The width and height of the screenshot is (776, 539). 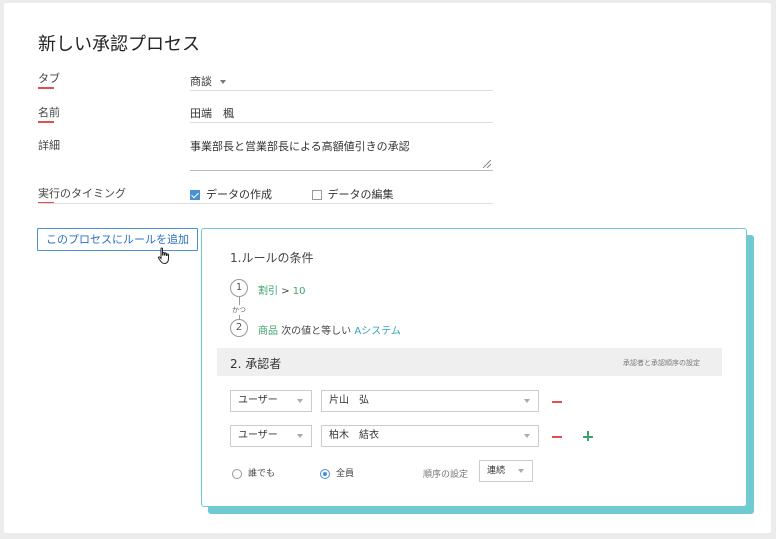 I want to click on add-rule-button: このプロセスにルールを追加, so click(x=117, y=239).